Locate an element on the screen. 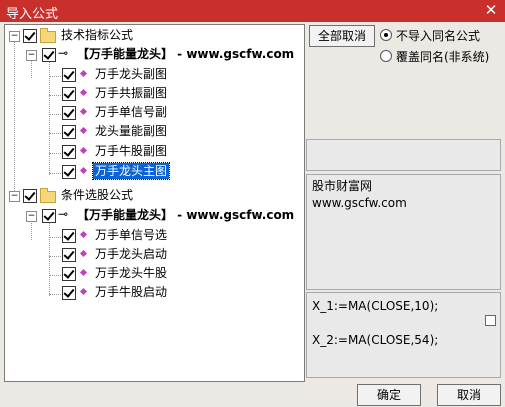 Image resolution: width=505 pixels, height=407 pixels. tree-item: 万手龙头牛股 is located at coordinates (154, 274).